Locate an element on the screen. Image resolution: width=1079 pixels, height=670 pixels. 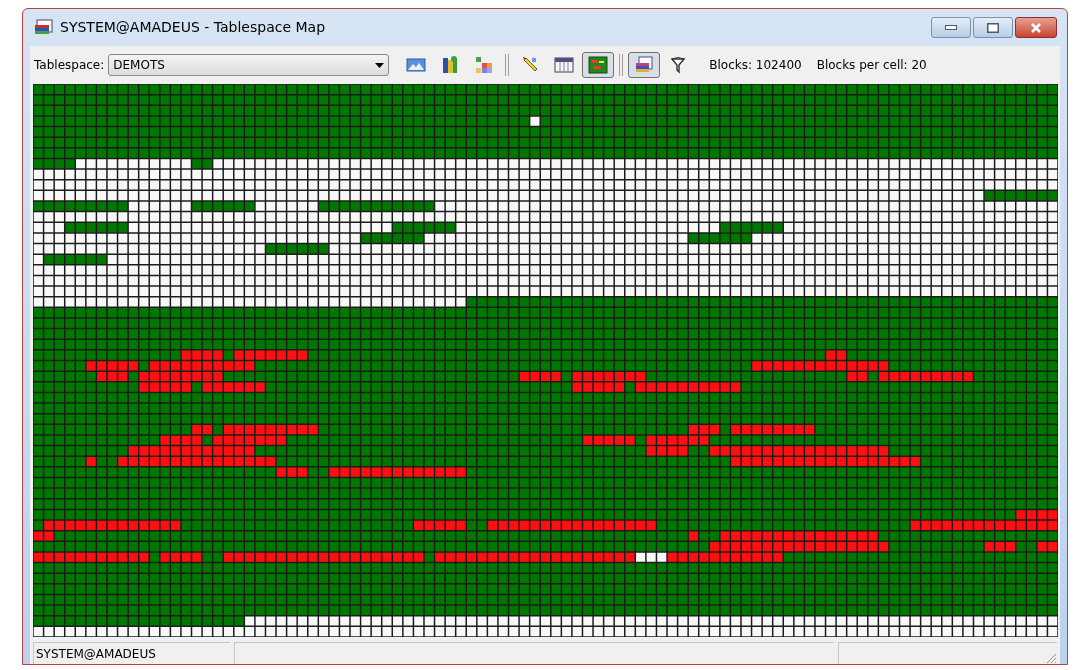
app-icon is located at coordinates (44, 27).